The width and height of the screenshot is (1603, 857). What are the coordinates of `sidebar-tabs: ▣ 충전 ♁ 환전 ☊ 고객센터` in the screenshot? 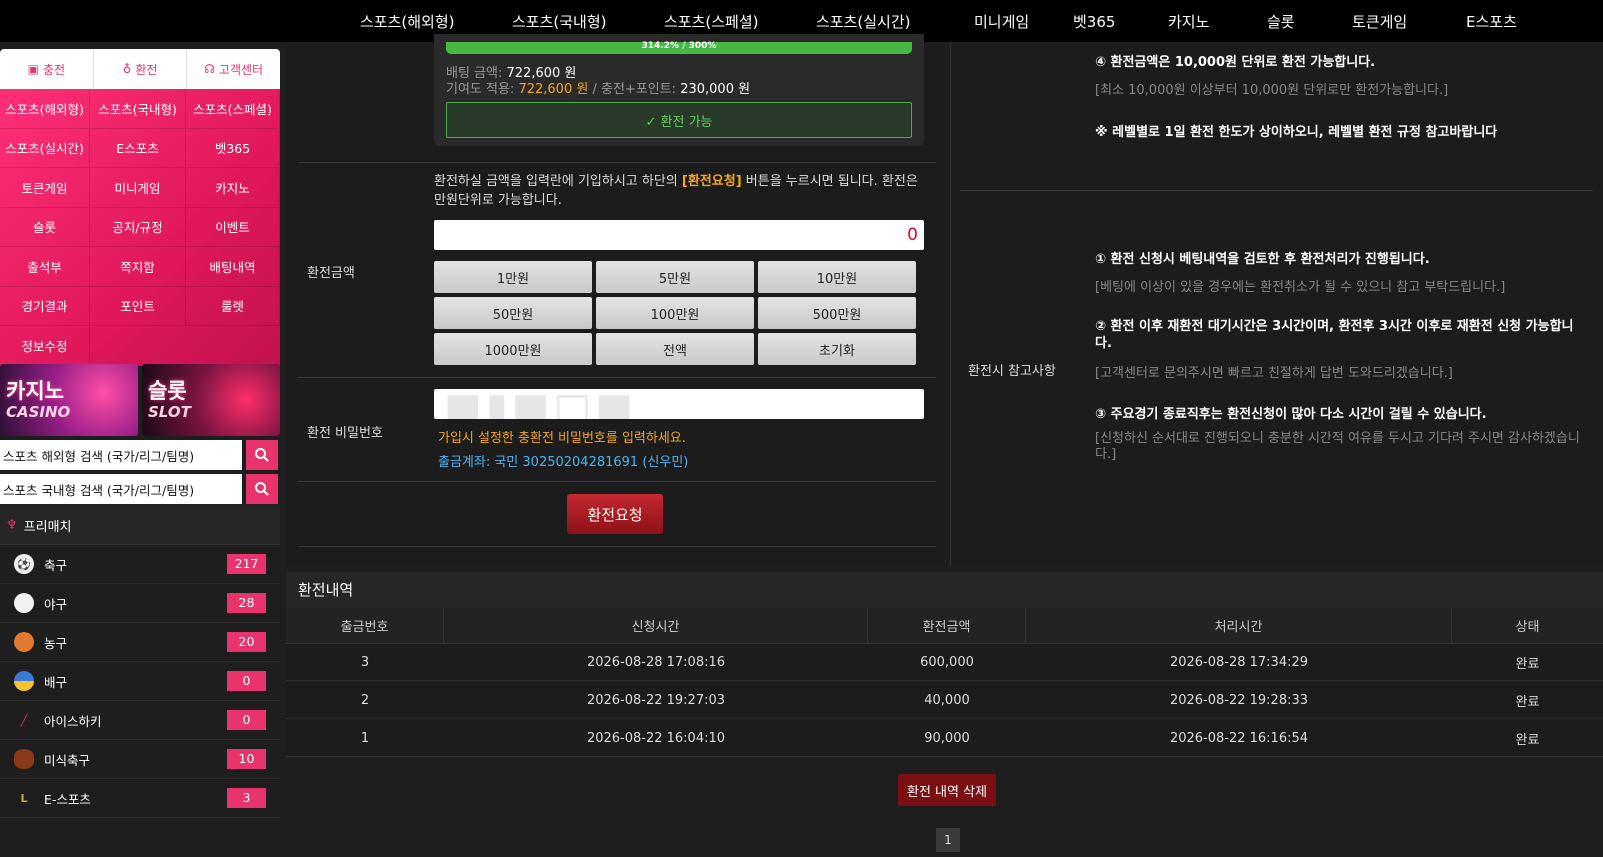 It's located at (140, 69).